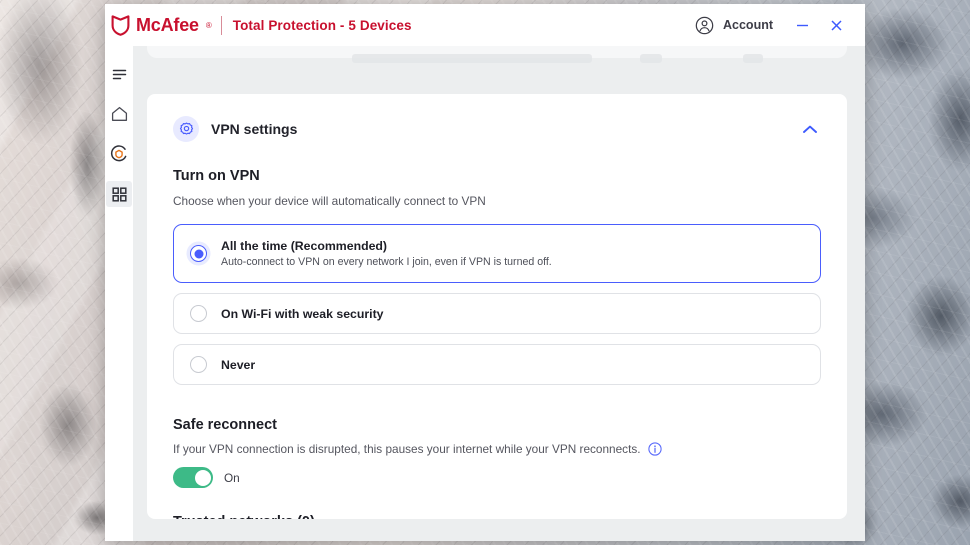 The height and width of the screenshot is (545, 970). Describe the element at coordinates (208, 25) in the screenshot. I see `brand-trademark: ®` at that location.